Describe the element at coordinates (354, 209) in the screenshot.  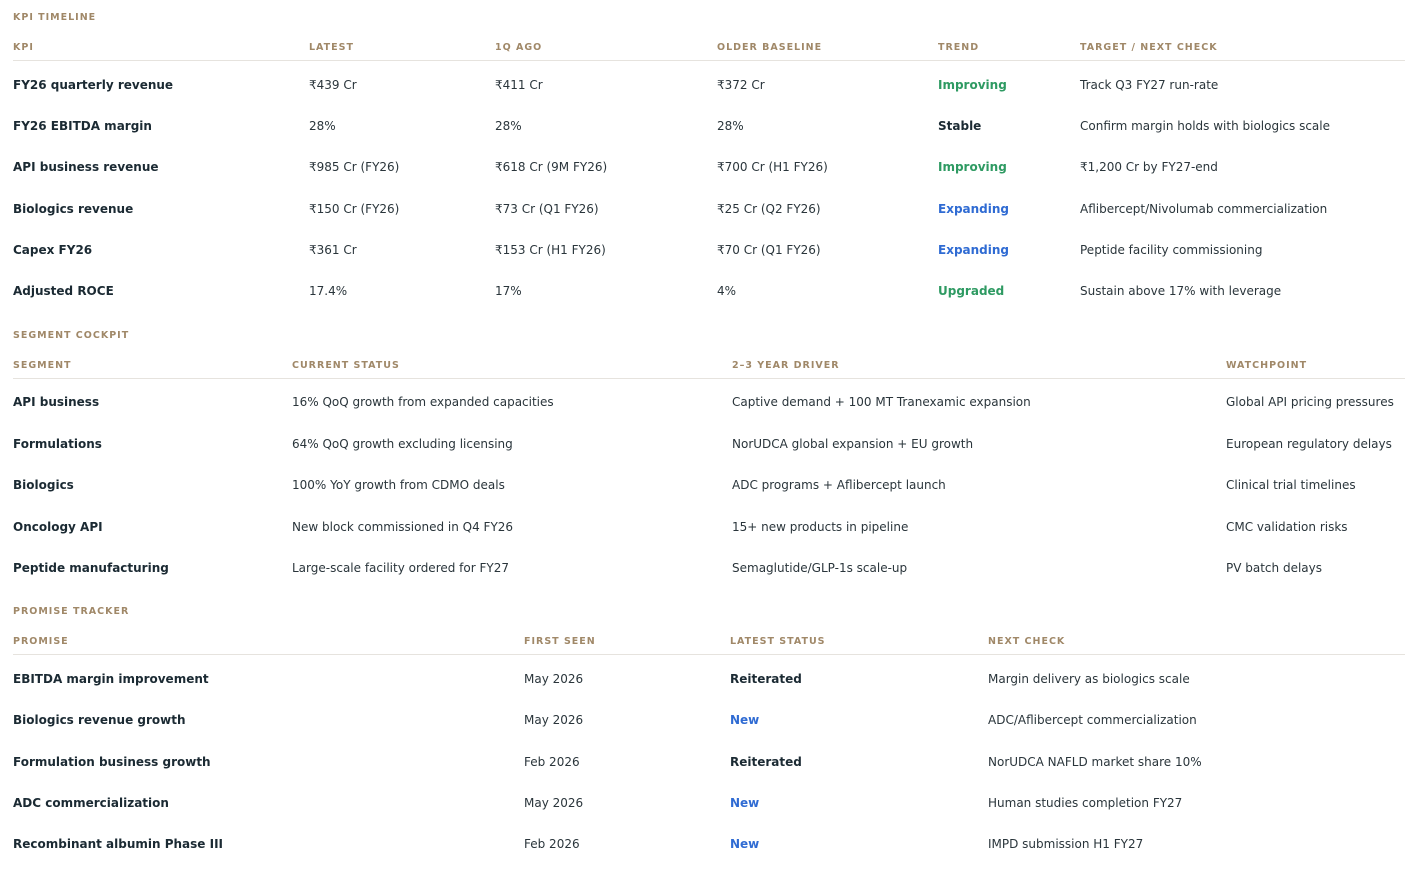
I see `kpi-latest: ₹150 Cr (FY26)` at that location.